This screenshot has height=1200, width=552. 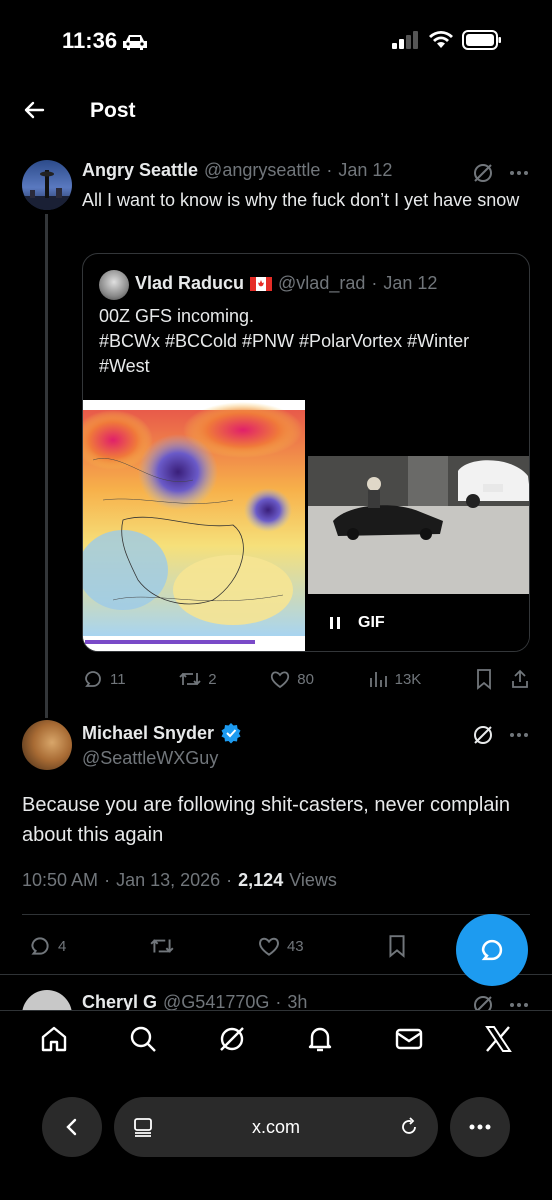 I want to click on share-group, so click(x=502, y=679).